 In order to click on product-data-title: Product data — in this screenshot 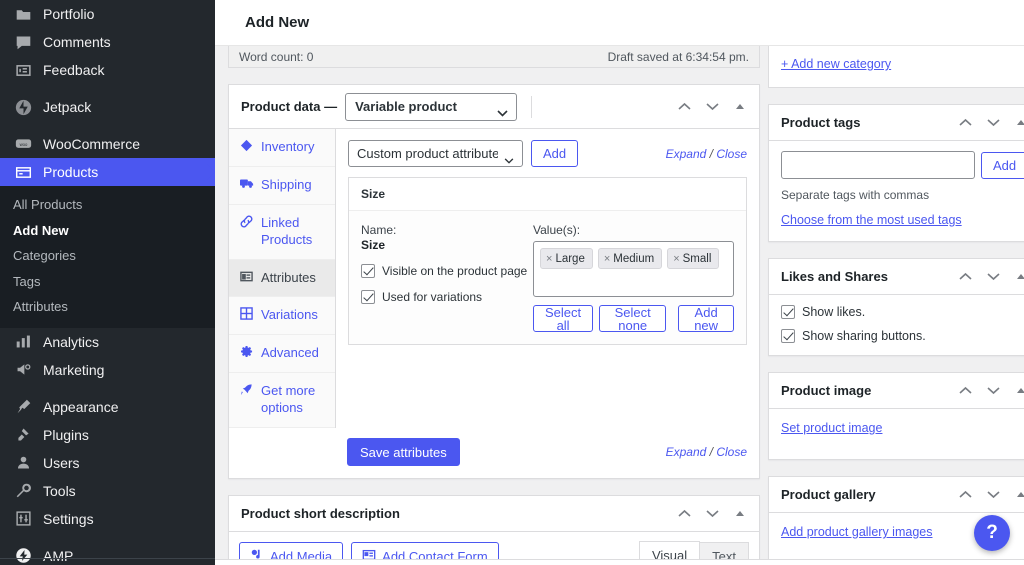, I will do `click(289, 106)`.